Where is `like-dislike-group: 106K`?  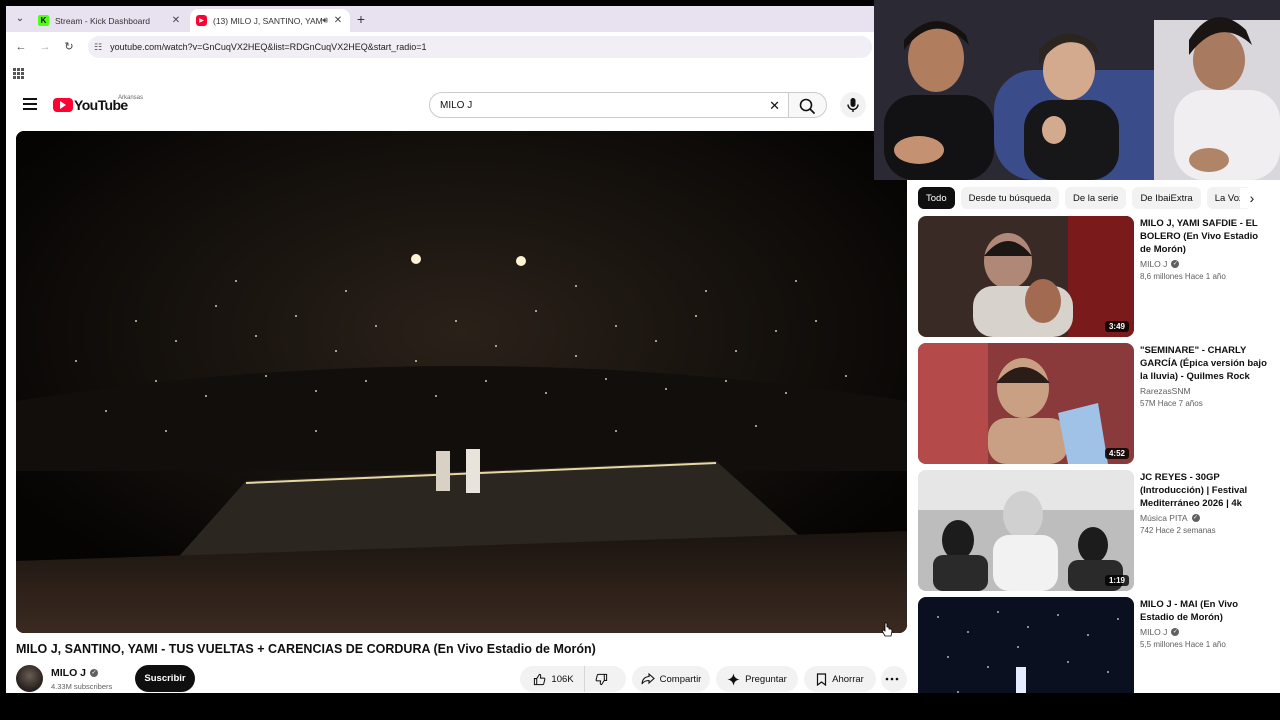 like-dislike-group: 106K is located at coordinates (573, 679).